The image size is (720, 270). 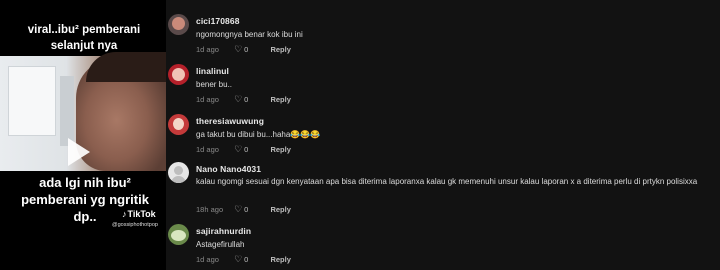 What do you see at coordinates (178, 179) in the screenshot?
I see `default-avatar-body` at bounding box center [178, 179].